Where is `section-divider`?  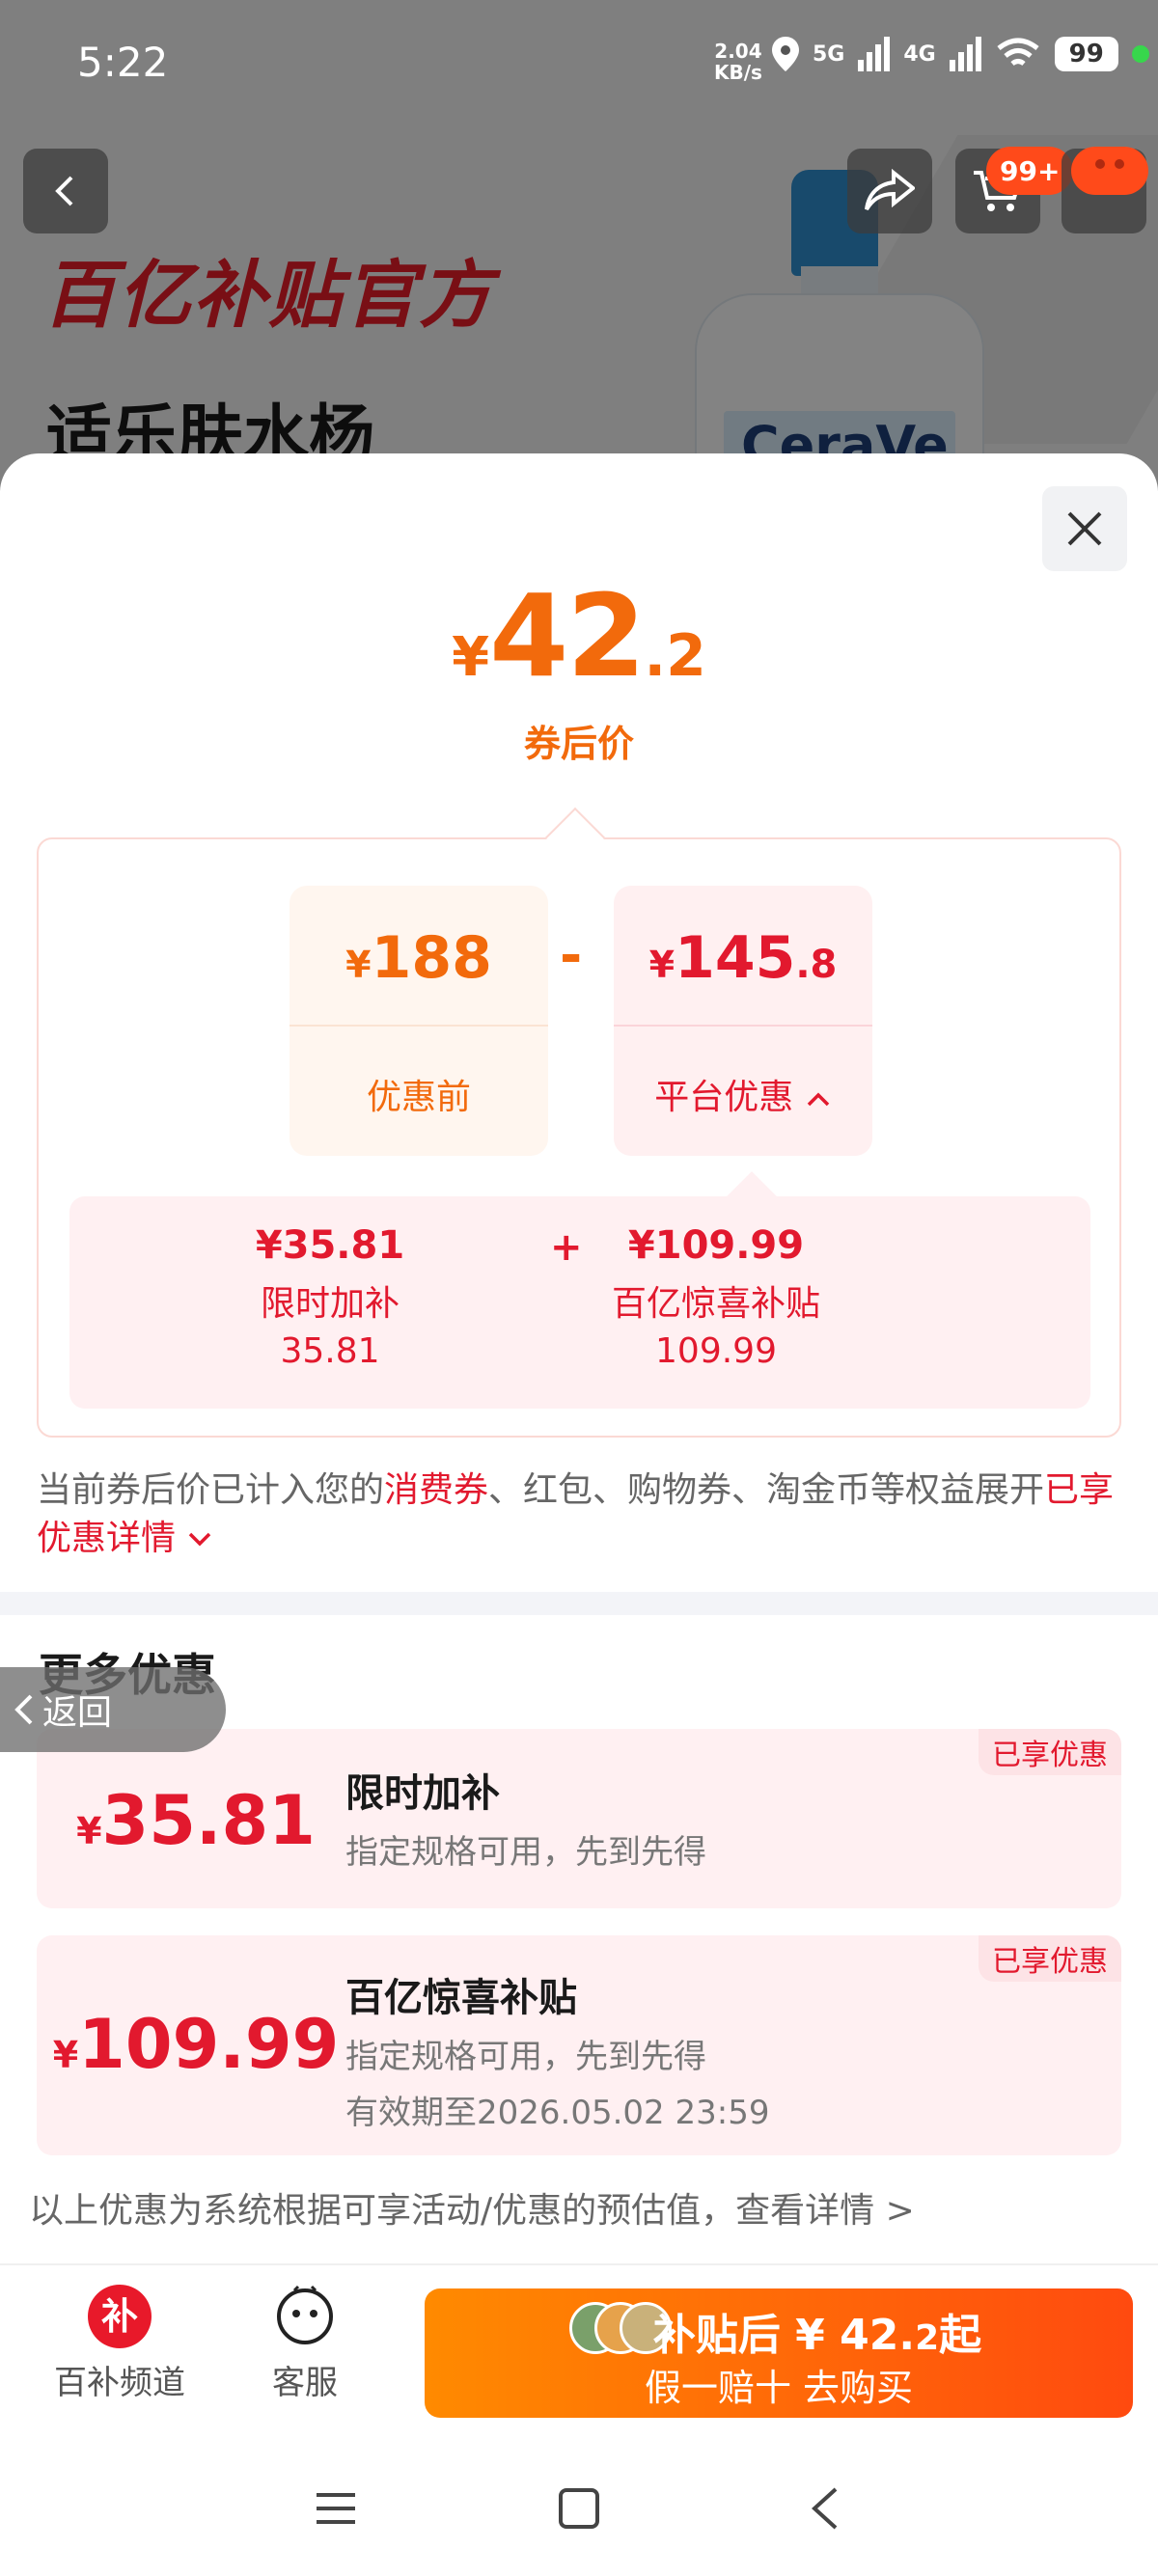 section-divider is located at coordinates (579, 1603).